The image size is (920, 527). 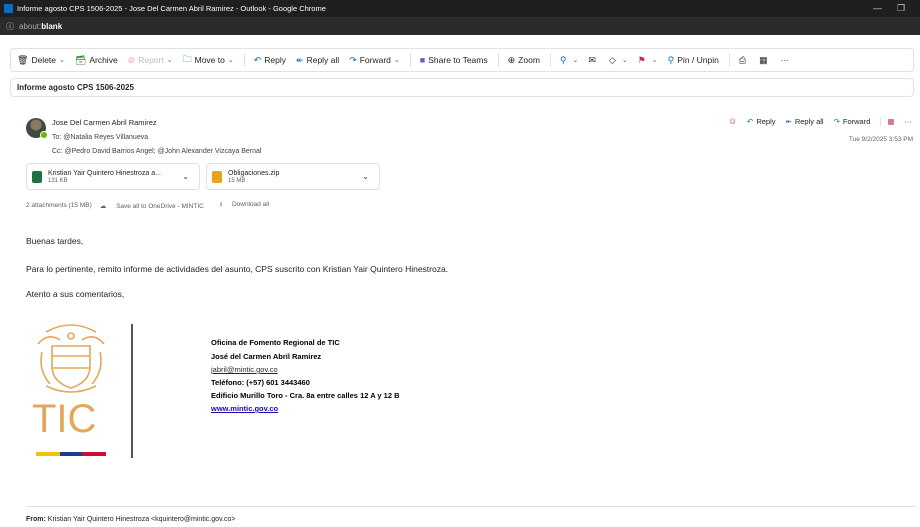 What do you see at coordinates (877, 8) in the screenshot?
I see `minimize-button: —` at bounding box center [877, 8].